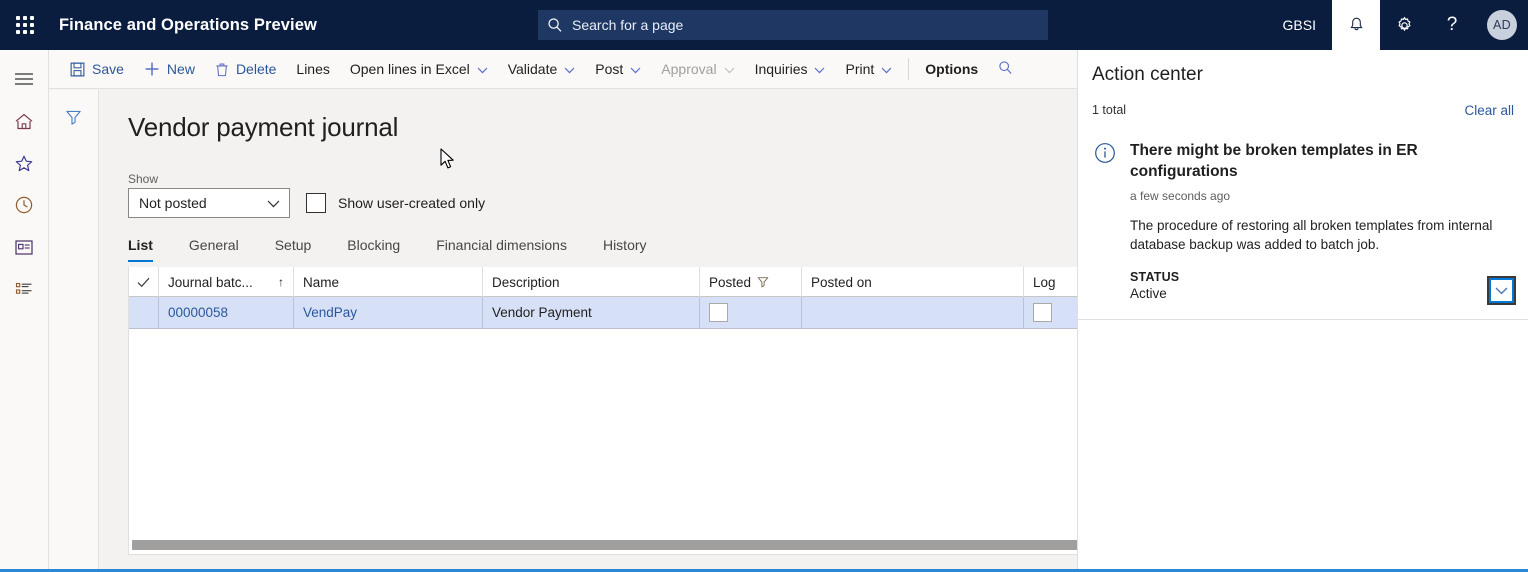 Image resolution: width=1528 pixels, height=572 pixels. I want to click on column-label: Log, so click(1044, 282).